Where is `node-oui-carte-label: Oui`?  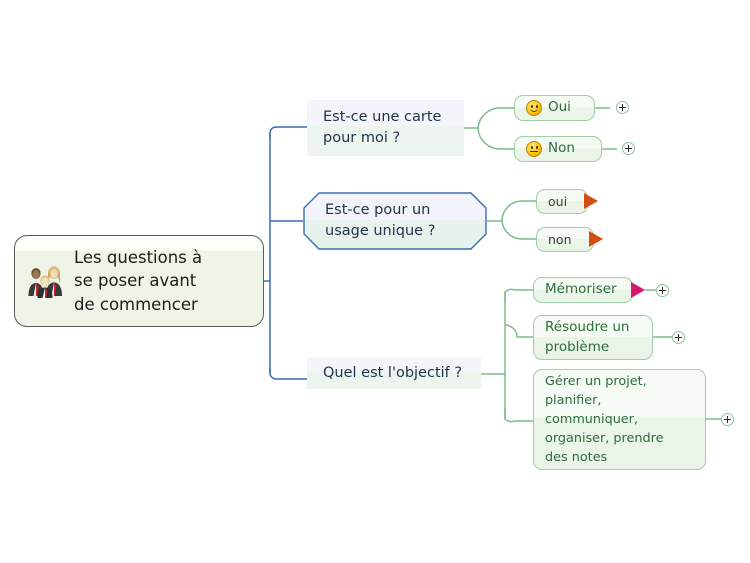
node-oui-carte-label: Oui is located at coordinates (559, 107).